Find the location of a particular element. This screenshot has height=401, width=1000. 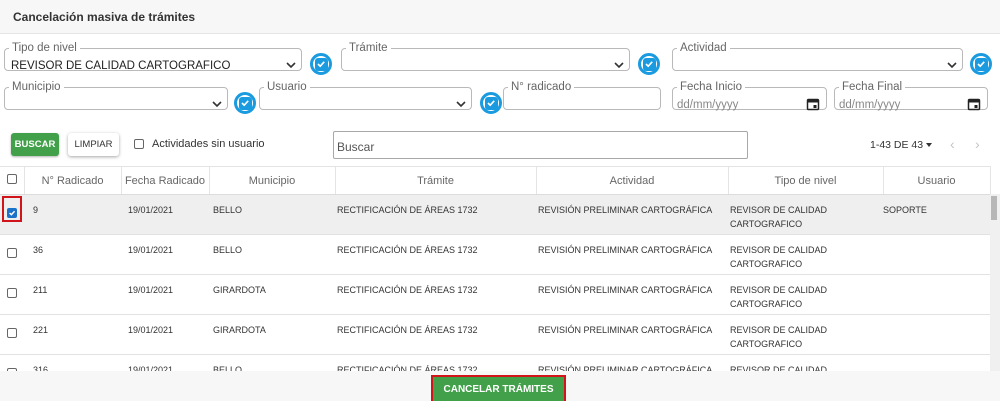

fecha-final-input: Fecha Final dd/mm/yyyy is located at coordinates (911, 96).